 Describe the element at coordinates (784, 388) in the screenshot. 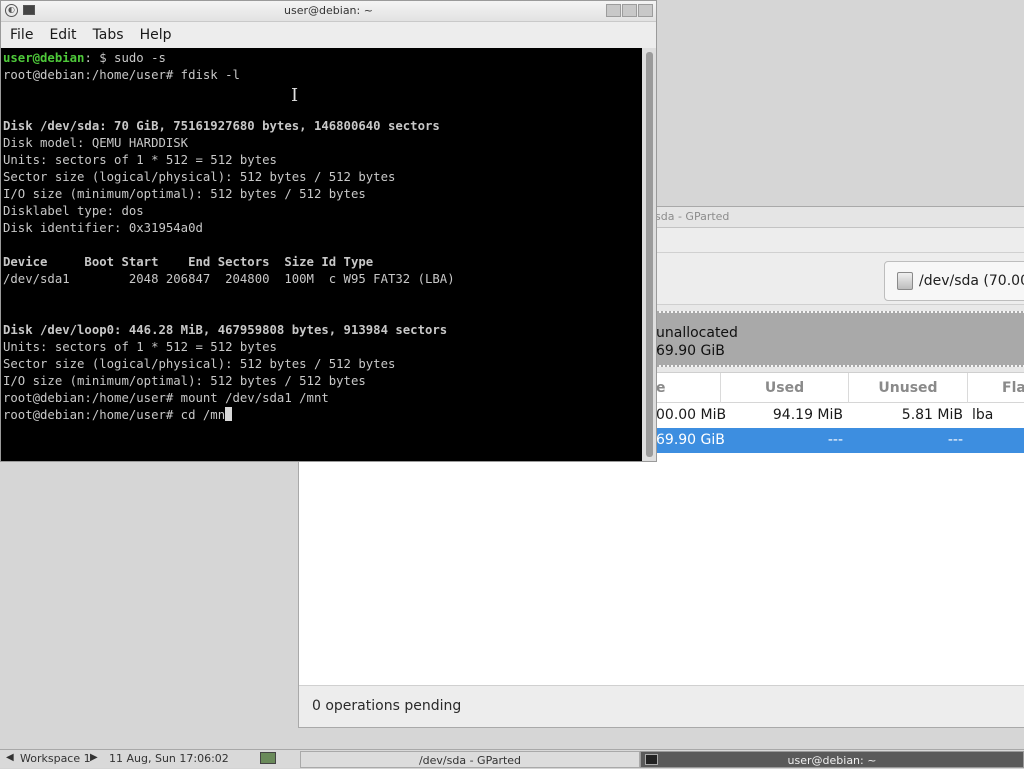

I see `column-used-header: Used` at that location.